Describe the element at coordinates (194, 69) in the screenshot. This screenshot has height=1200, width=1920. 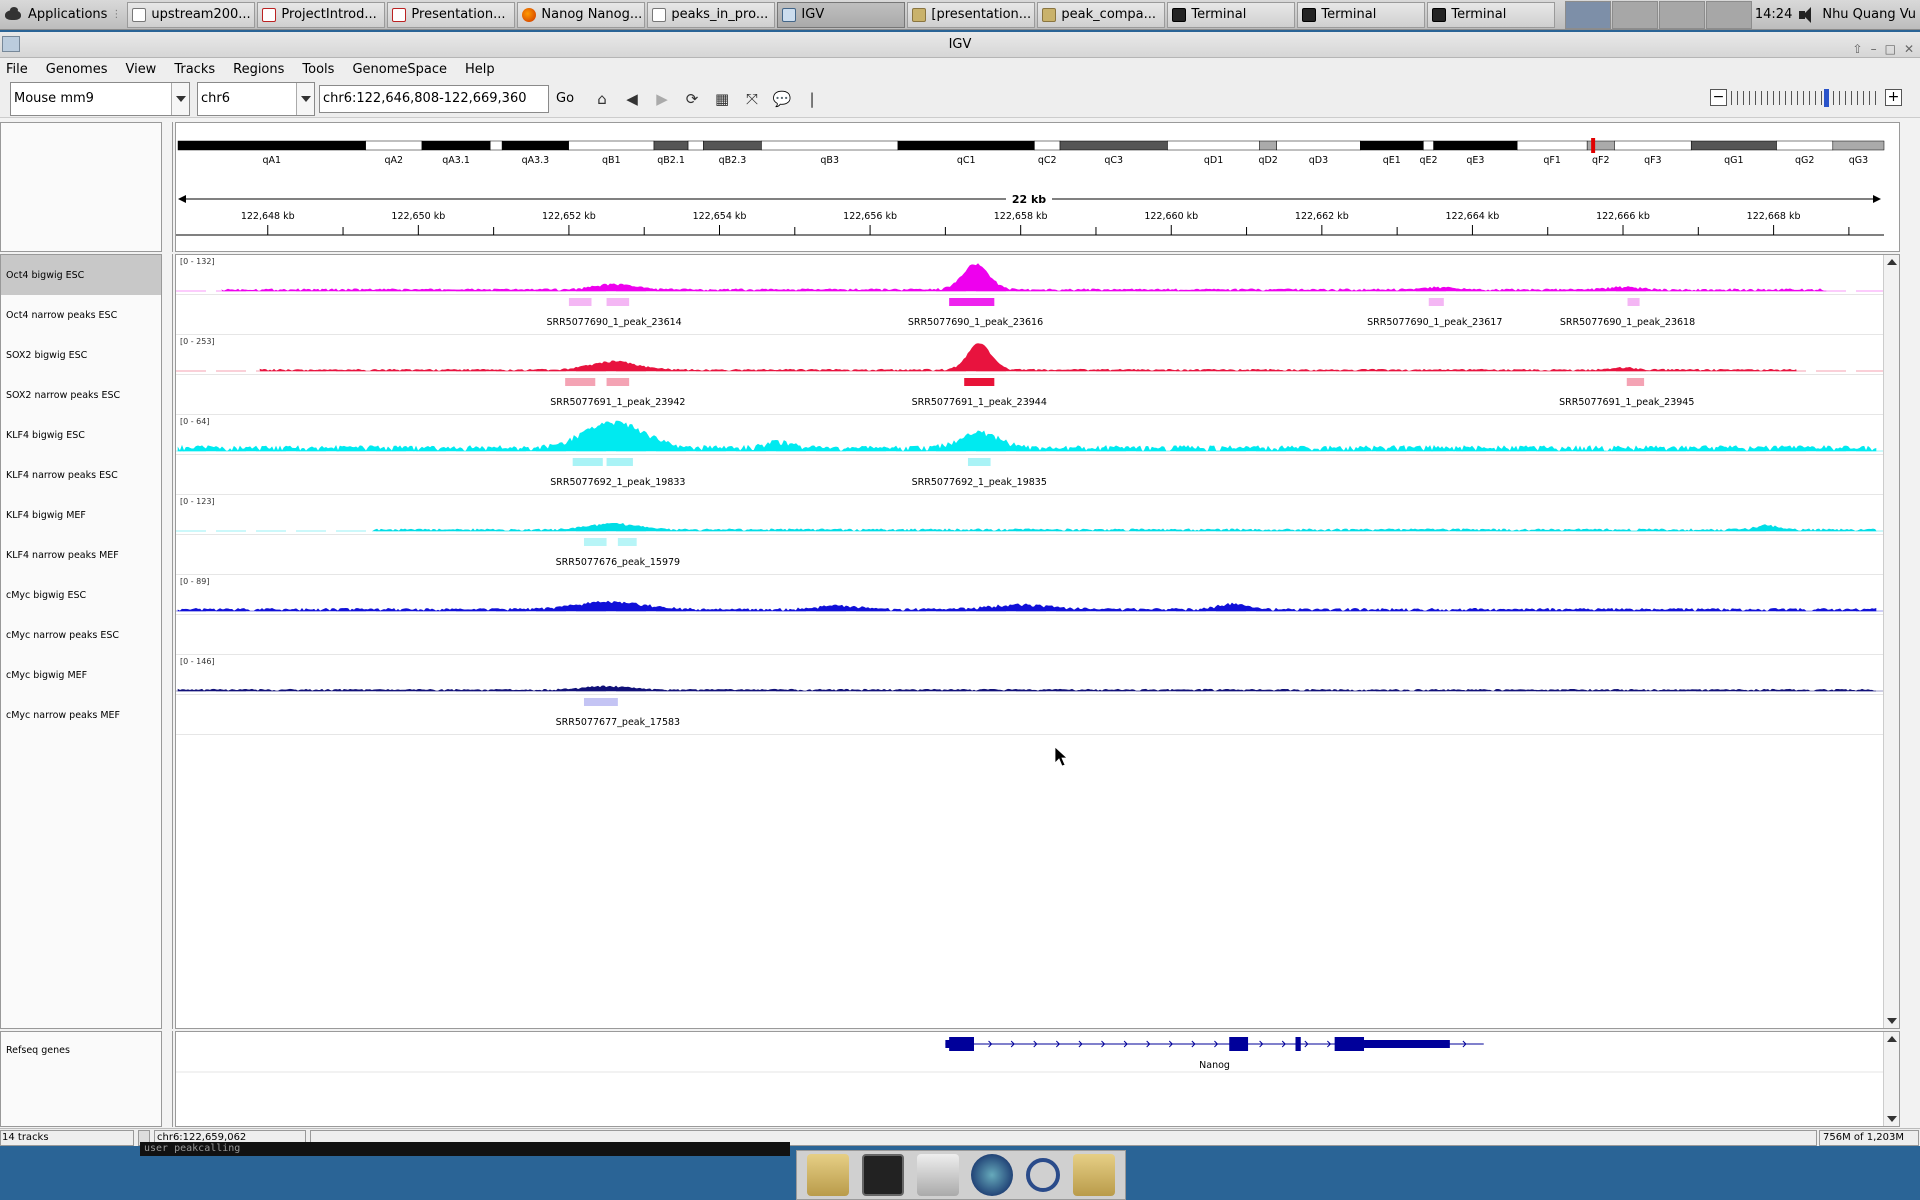
I see `menu-tracks: Tracks` at that location.